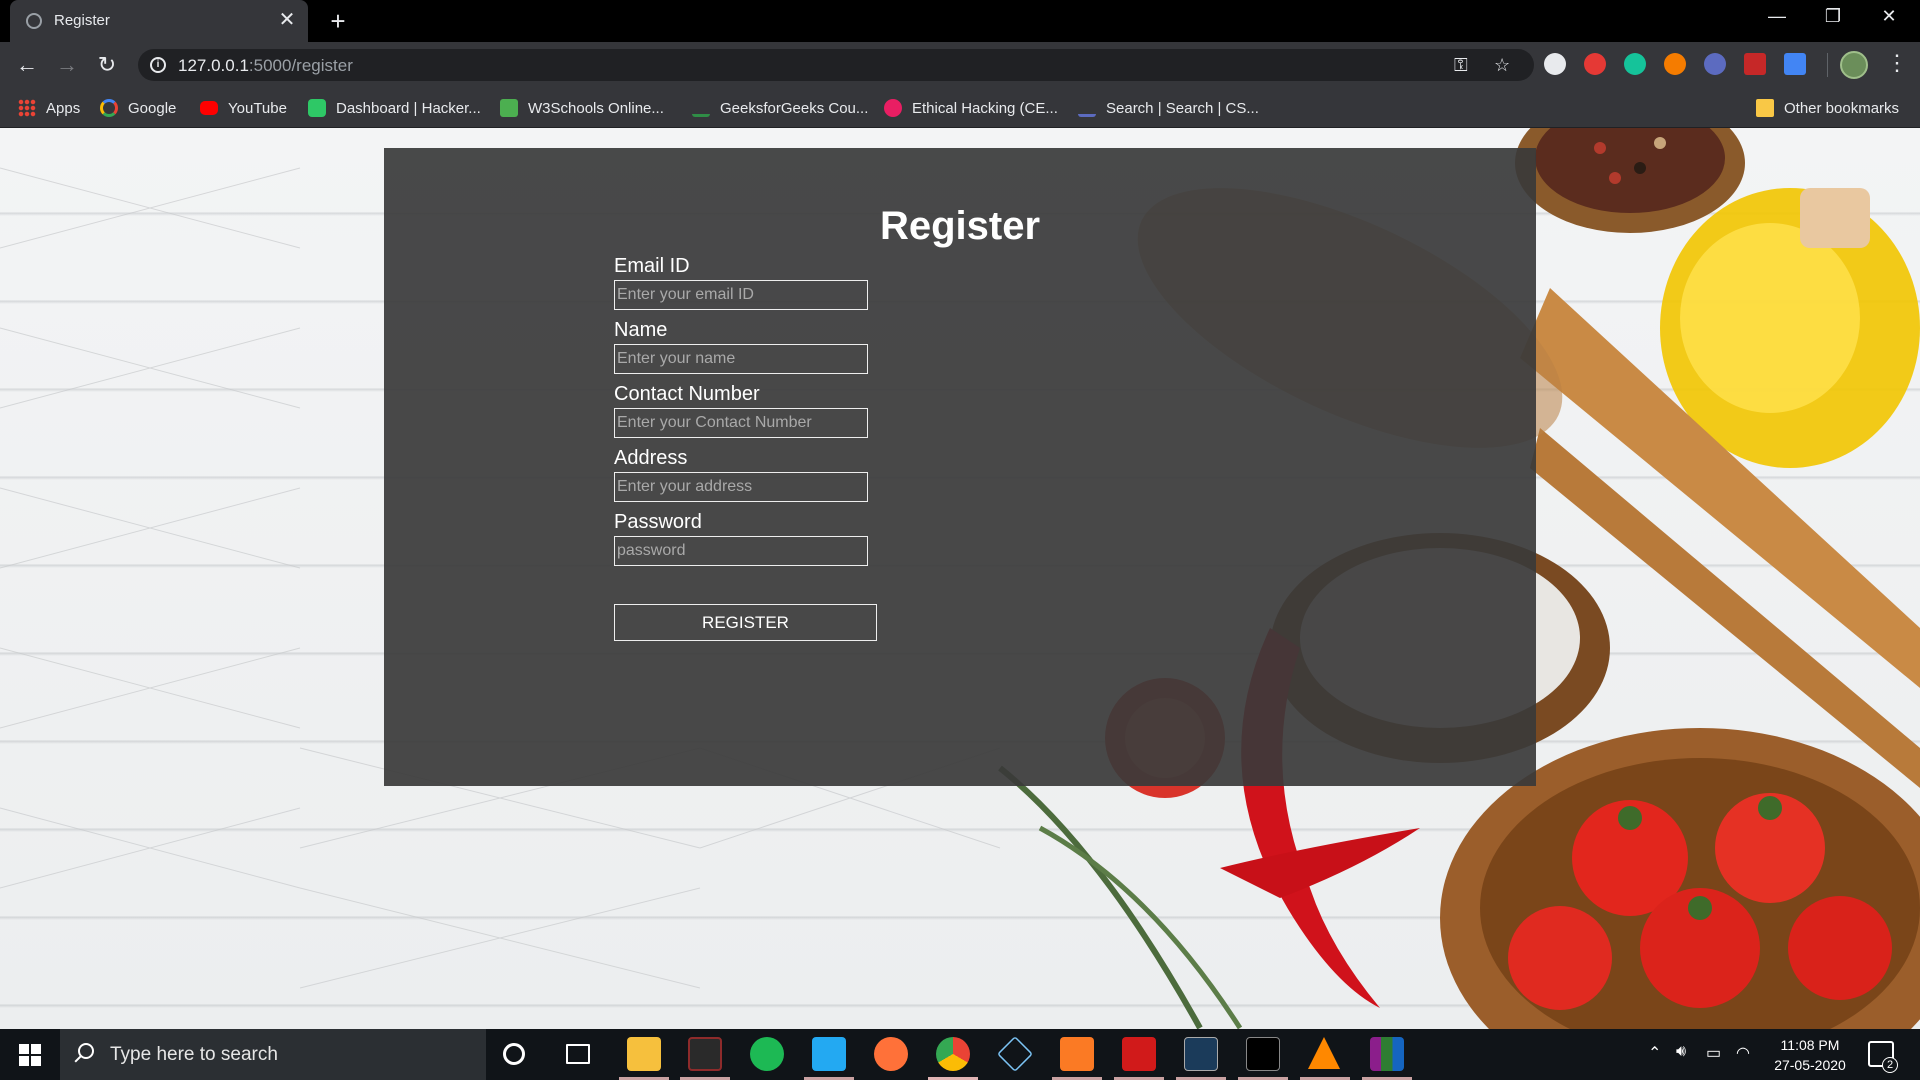 Image resolution: width=1920 pixels, height=1080 pixels. I want to click on geeksforgeeks-icon, so click(701, 108).